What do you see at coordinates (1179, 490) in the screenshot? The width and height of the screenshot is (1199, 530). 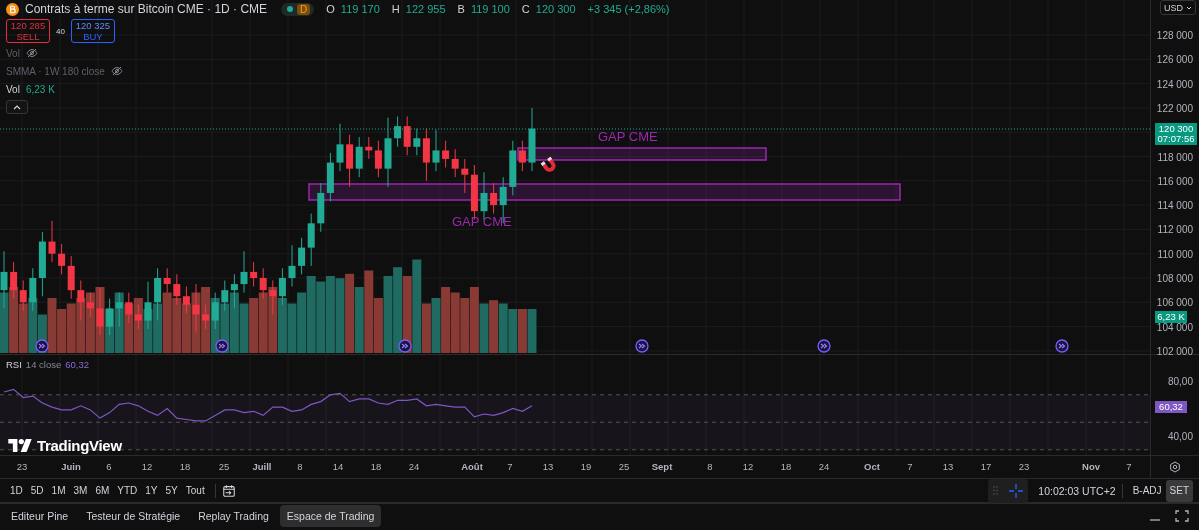 I see `adjustment-toggle: SET` at bounding box center [1179, 490].